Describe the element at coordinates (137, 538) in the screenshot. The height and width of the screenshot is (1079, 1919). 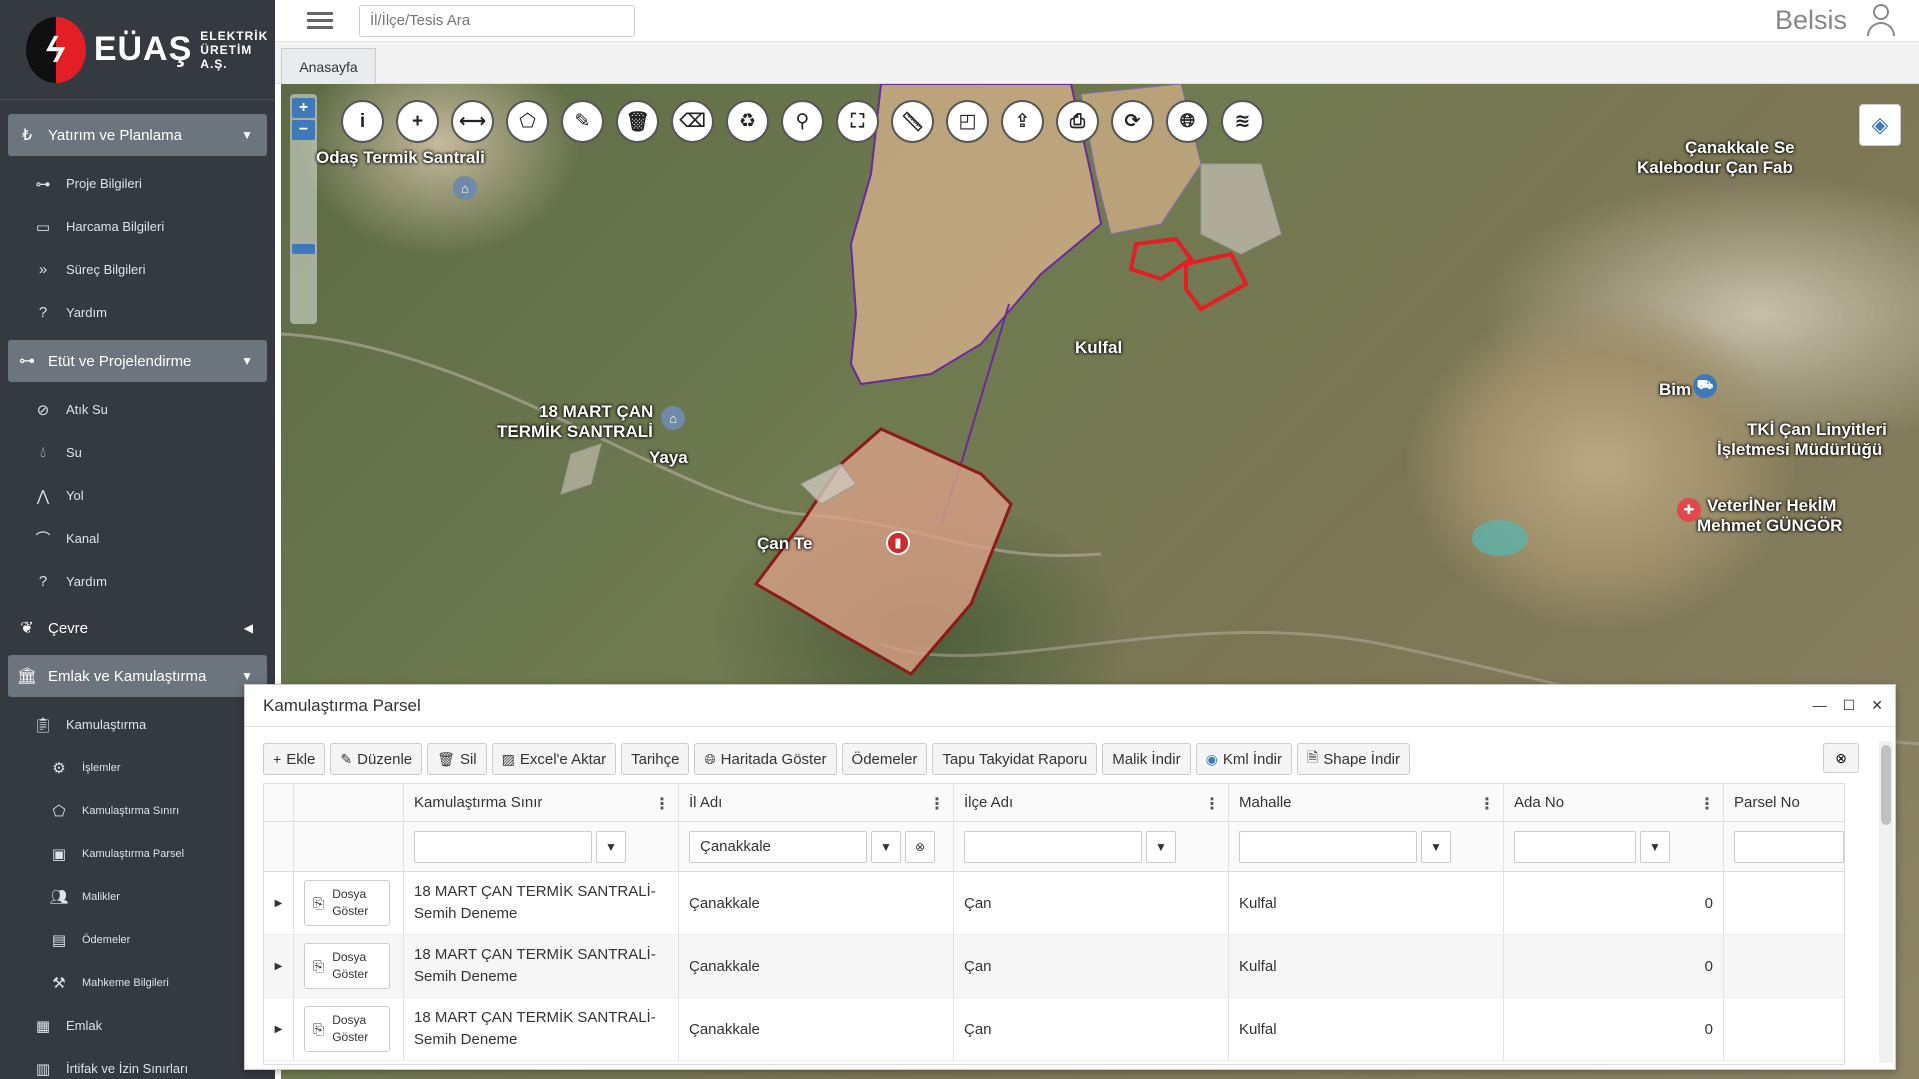
I see `nav-item-kanal: ⌒ Kanal` at that location.